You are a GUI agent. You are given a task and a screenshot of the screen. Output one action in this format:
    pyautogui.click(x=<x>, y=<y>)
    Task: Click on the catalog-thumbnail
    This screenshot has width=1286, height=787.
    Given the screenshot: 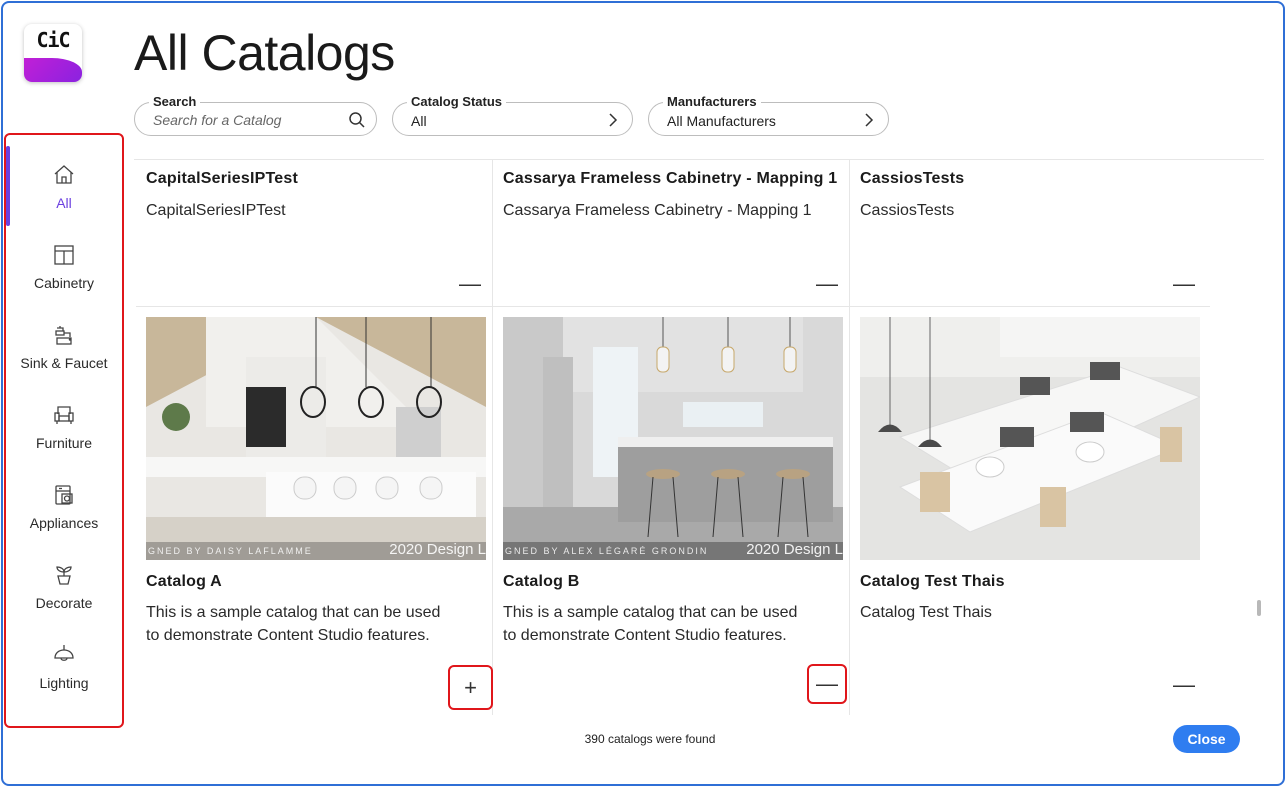 What is the action you would take?
    pyautogui.click(x=1030, y=438)
    